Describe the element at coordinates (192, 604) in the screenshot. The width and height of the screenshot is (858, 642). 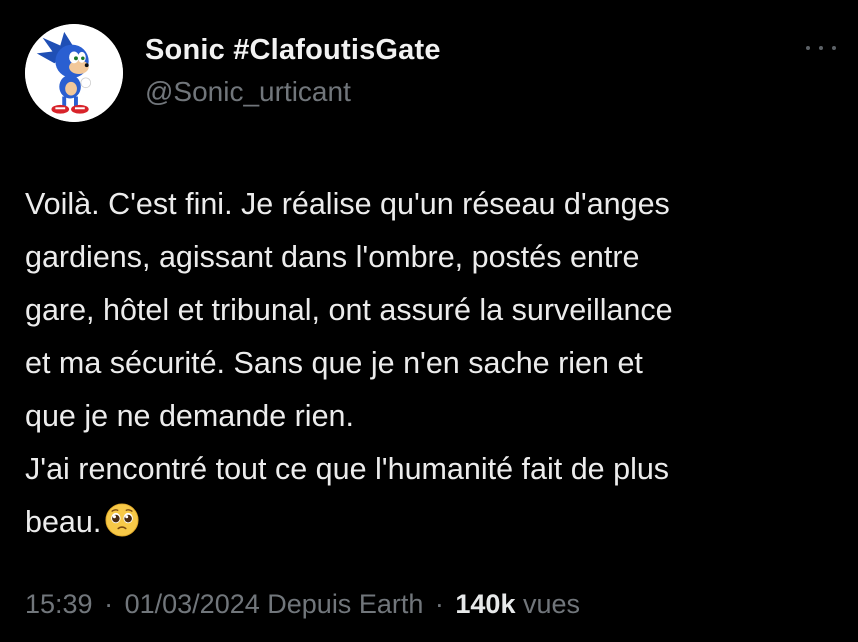
I see `tweet-date: 01/03/2024` at that location.